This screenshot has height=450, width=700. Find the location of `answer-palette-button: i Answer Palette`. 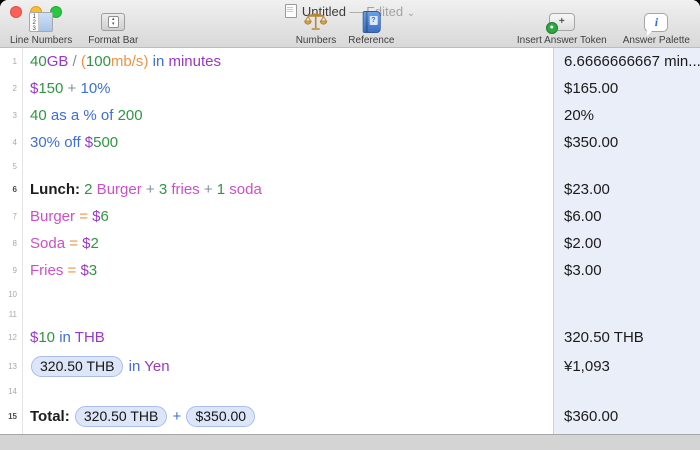

answer-palette-button: i Answer Palette is located at coordinates (656, 29).